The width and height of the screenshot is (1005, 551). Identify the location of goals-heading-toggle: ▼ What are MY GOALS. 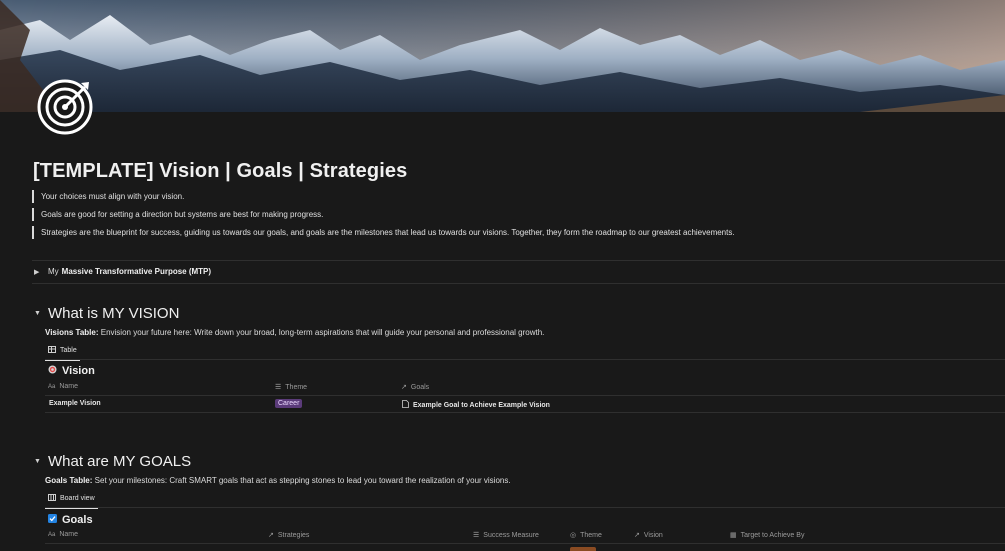
(112, 461).